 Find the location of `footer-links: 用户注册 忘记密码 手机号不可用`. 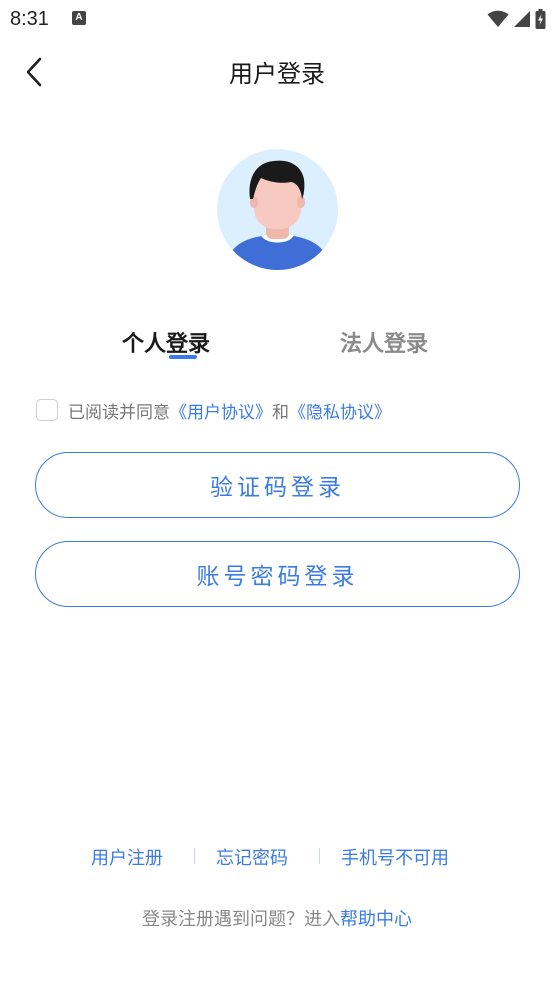

footer-links: 用户注册 忘记密码 手机号不可用 is located at coordinates (277, 858).